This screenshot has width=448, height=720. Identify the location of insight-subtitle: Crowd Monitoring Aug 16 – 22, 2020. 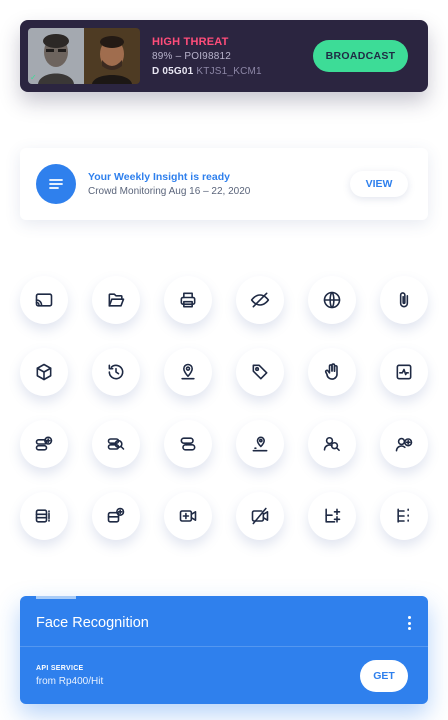
(169, 191).